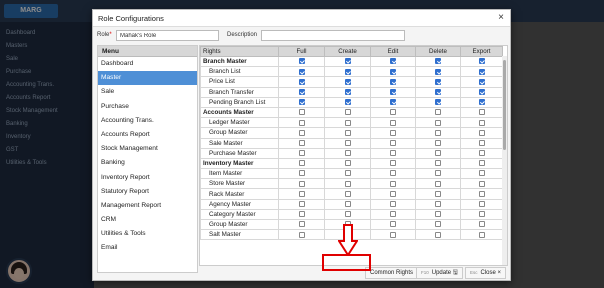  Describe the element at coordinates (147, 121) in the screenshot. I see `menu-item-accounting-trans: Accounting Trans.` at that location.